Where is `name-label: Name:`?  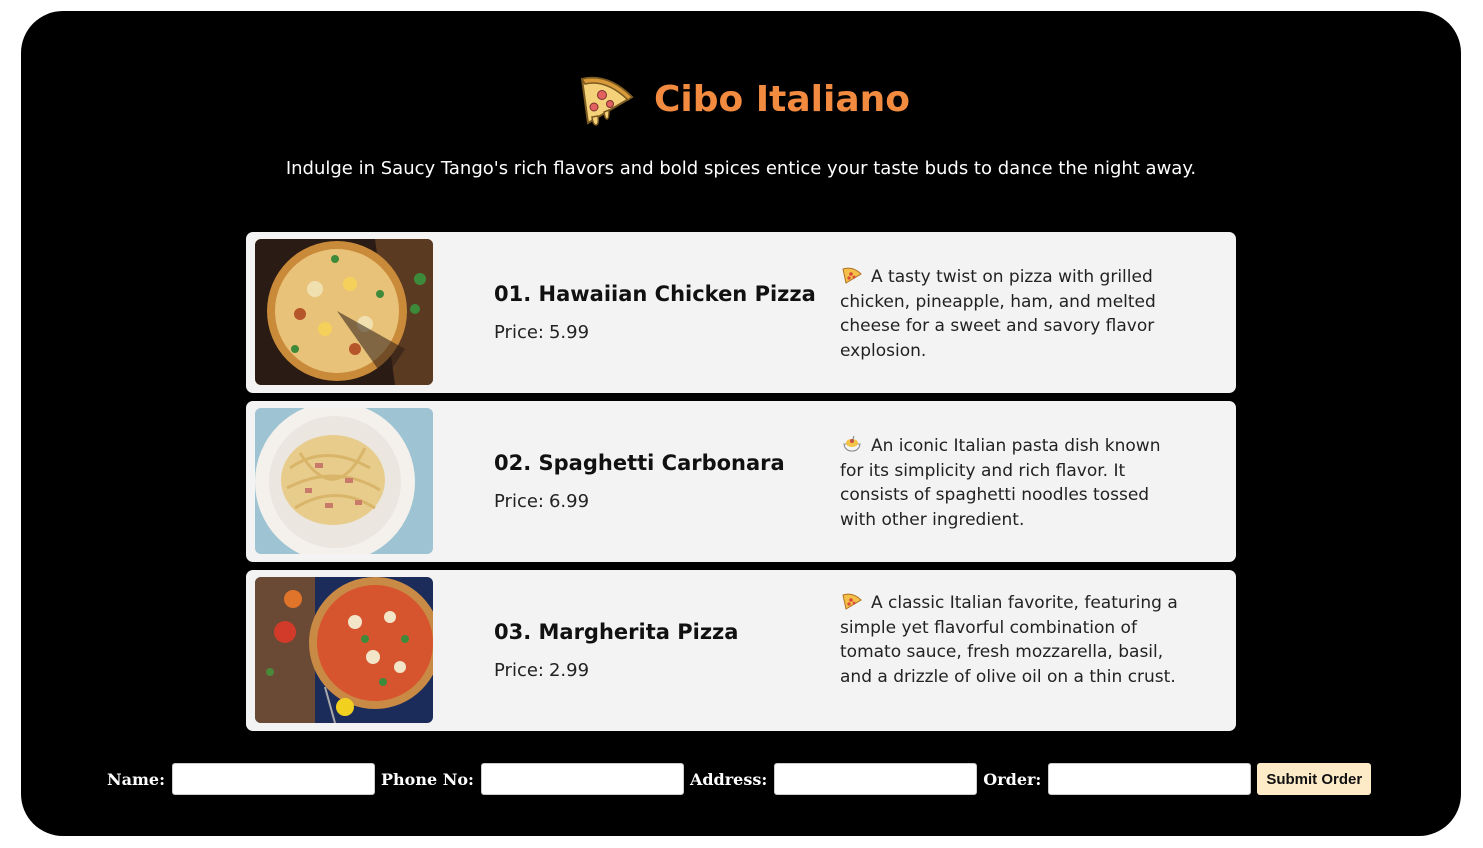
name-label: Name: is located at coordinates (136, 779).